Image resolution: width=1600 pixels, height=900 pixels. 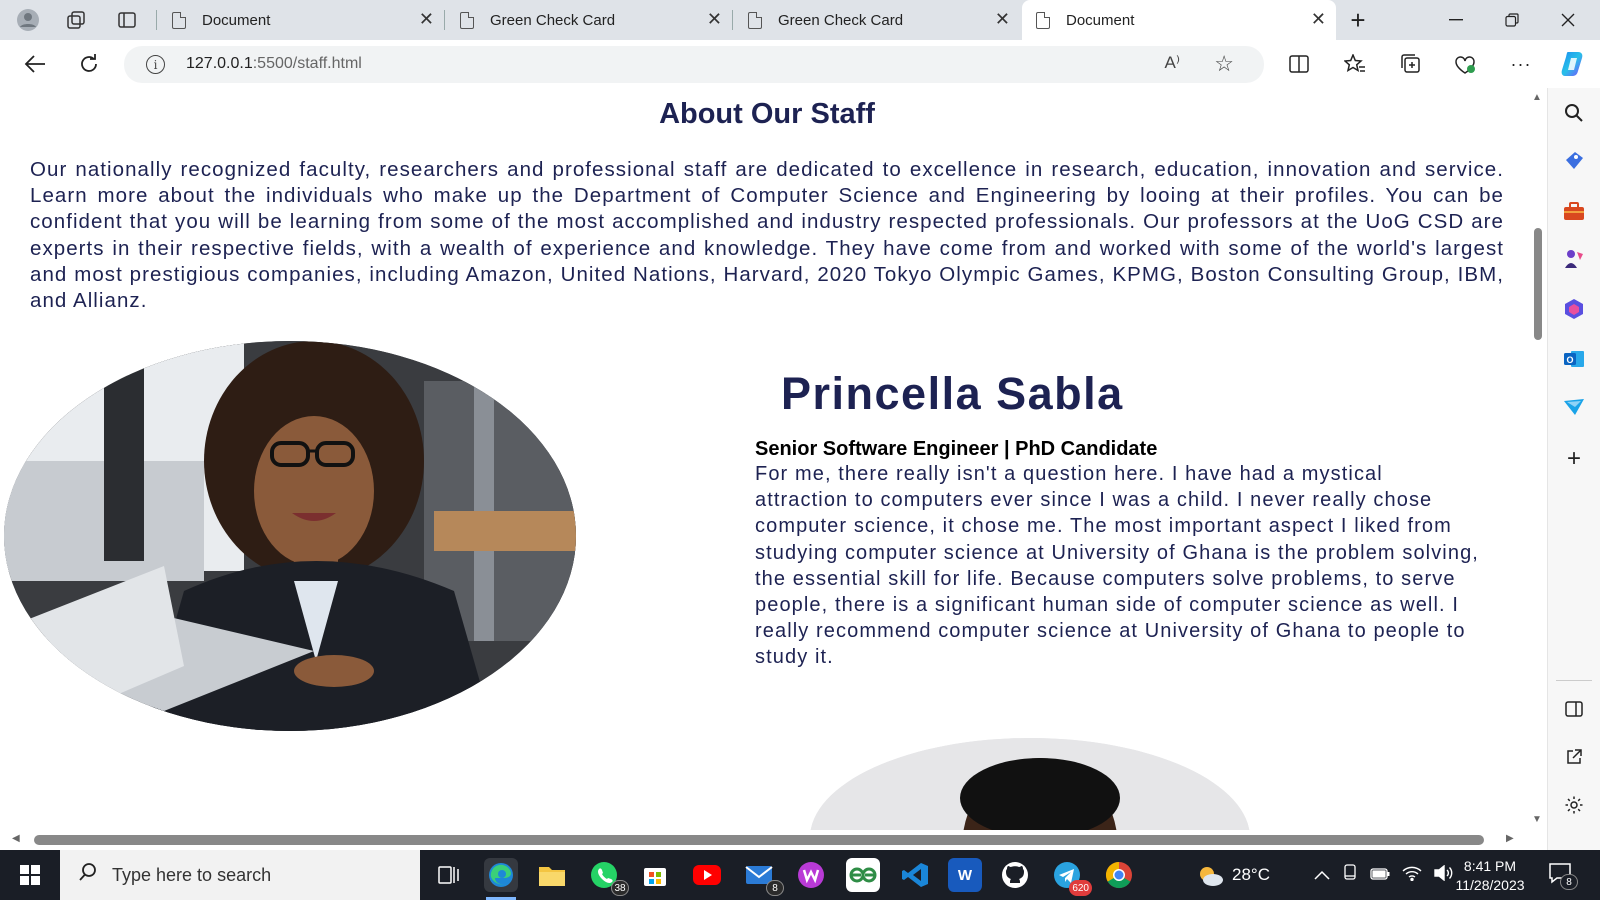 I want to click on shopping-icon, so click(x=1574, y=161).